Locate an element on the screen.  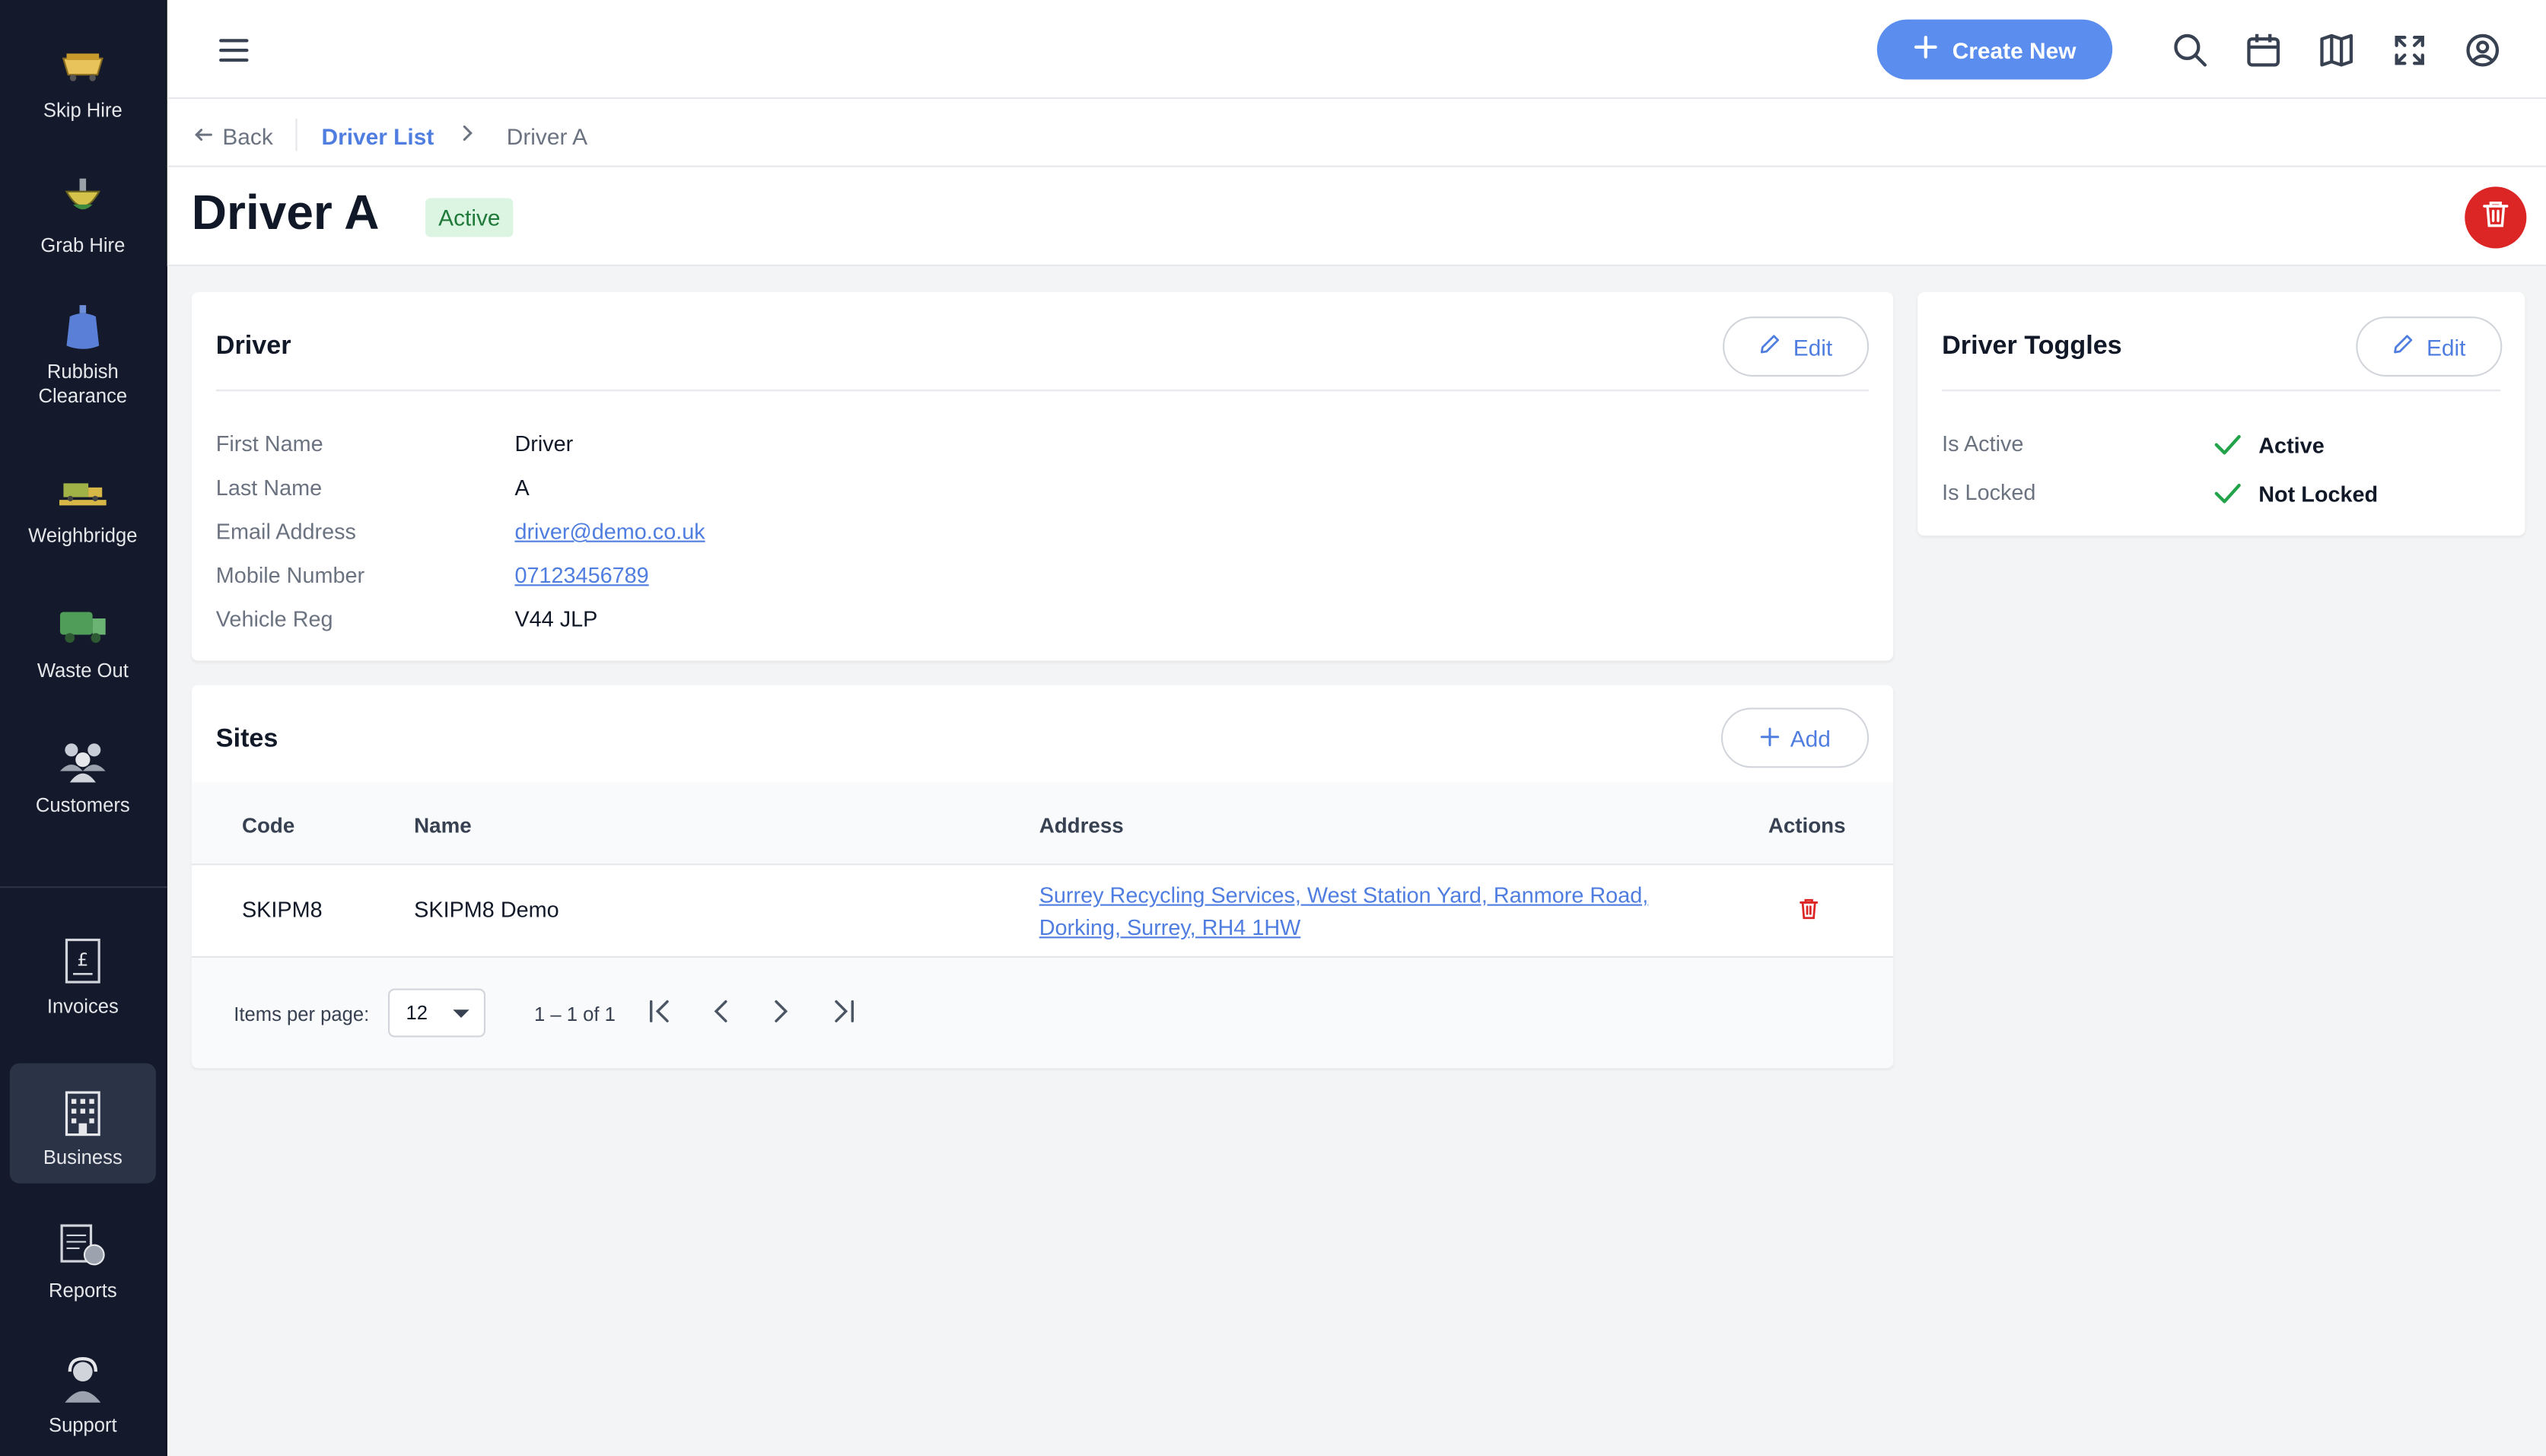
sidebar-divider is located at coordinates (83, 887).